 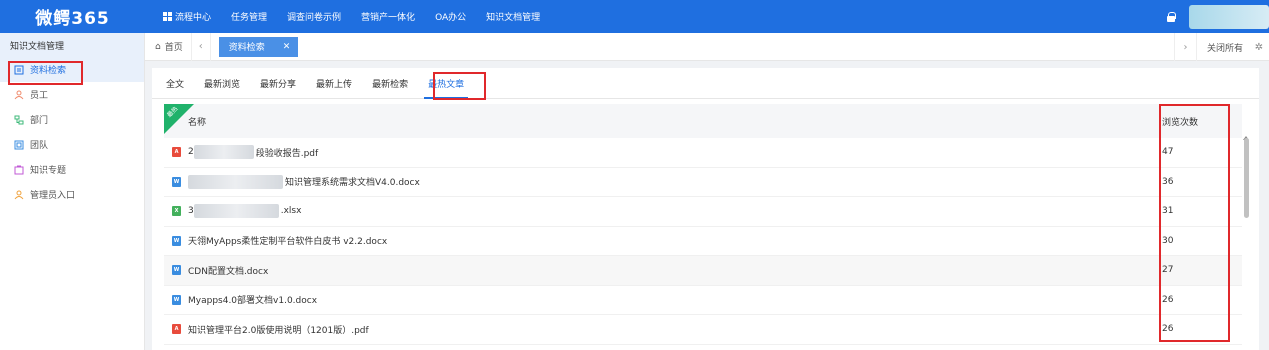 What do you see at coordinates (705, 83) in the screenshot?
I see `sub-tabs: 全文 最新浏览 最新分享 最新上传 最新检索 最热文章` at bounding box center [705, 83].